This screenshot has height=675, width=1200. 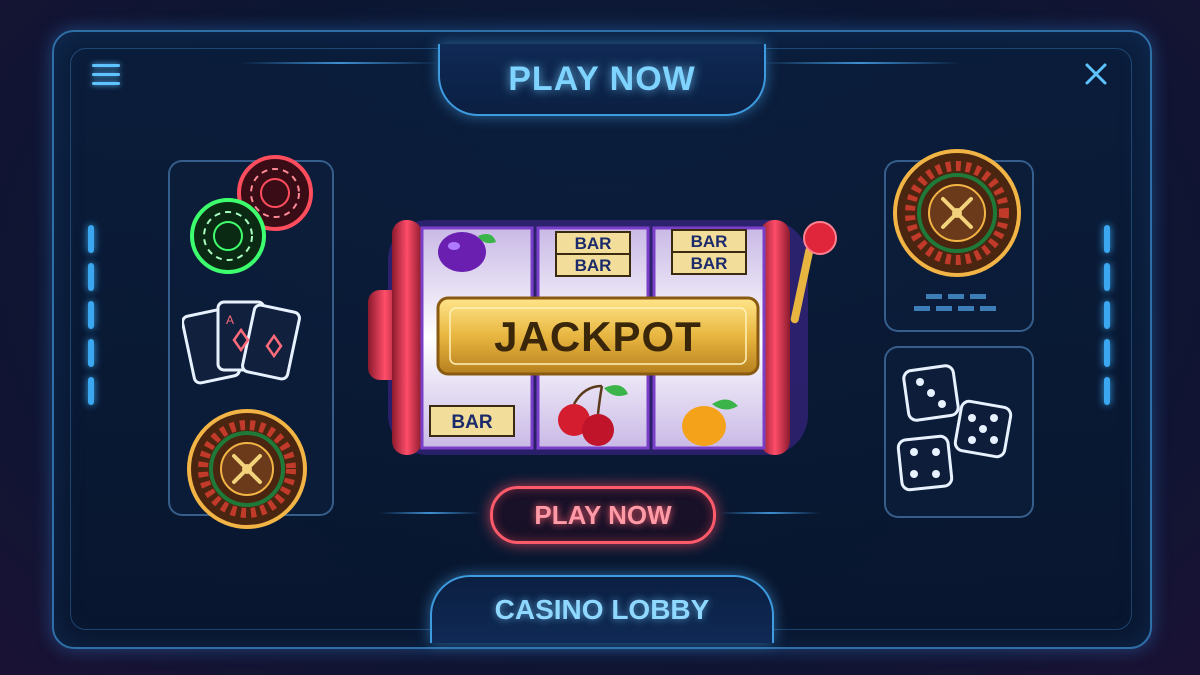 What do you see at coordinates (340, 63) in the screenshot?
I see `top-left-line` at bounding box center [340, 63].